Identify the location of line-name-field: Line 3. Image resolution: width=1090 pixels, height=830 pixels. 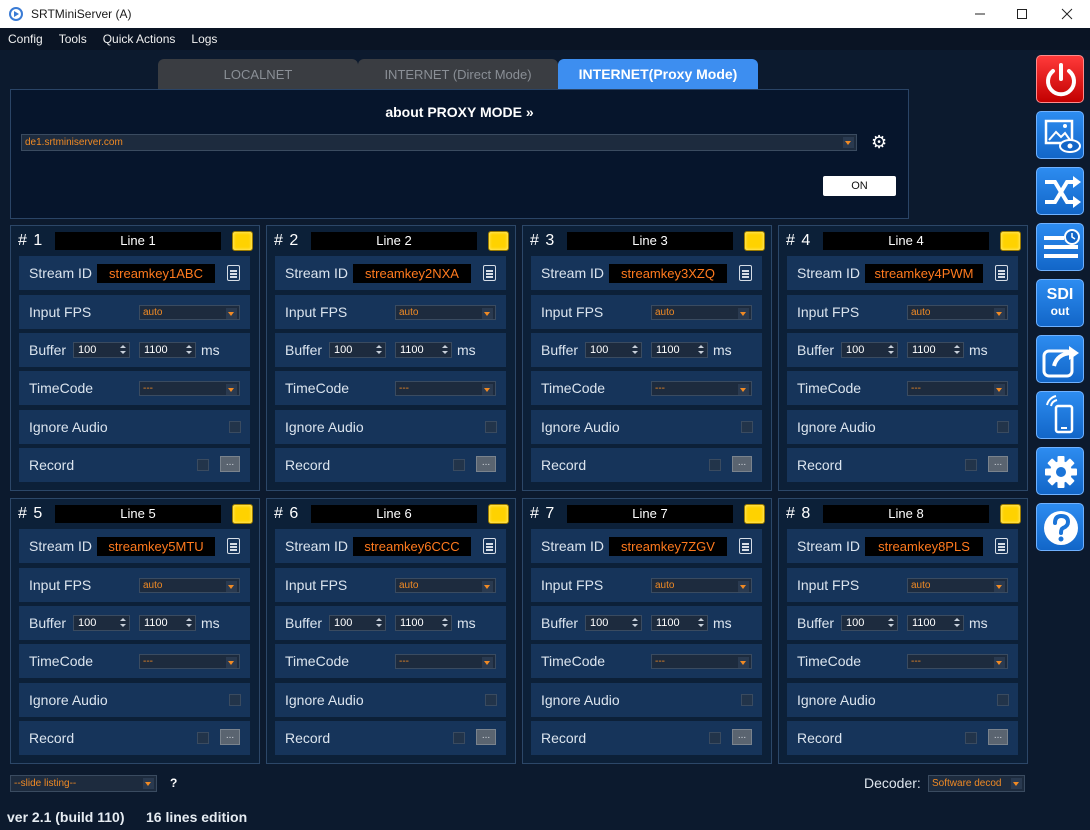
(650, 241).